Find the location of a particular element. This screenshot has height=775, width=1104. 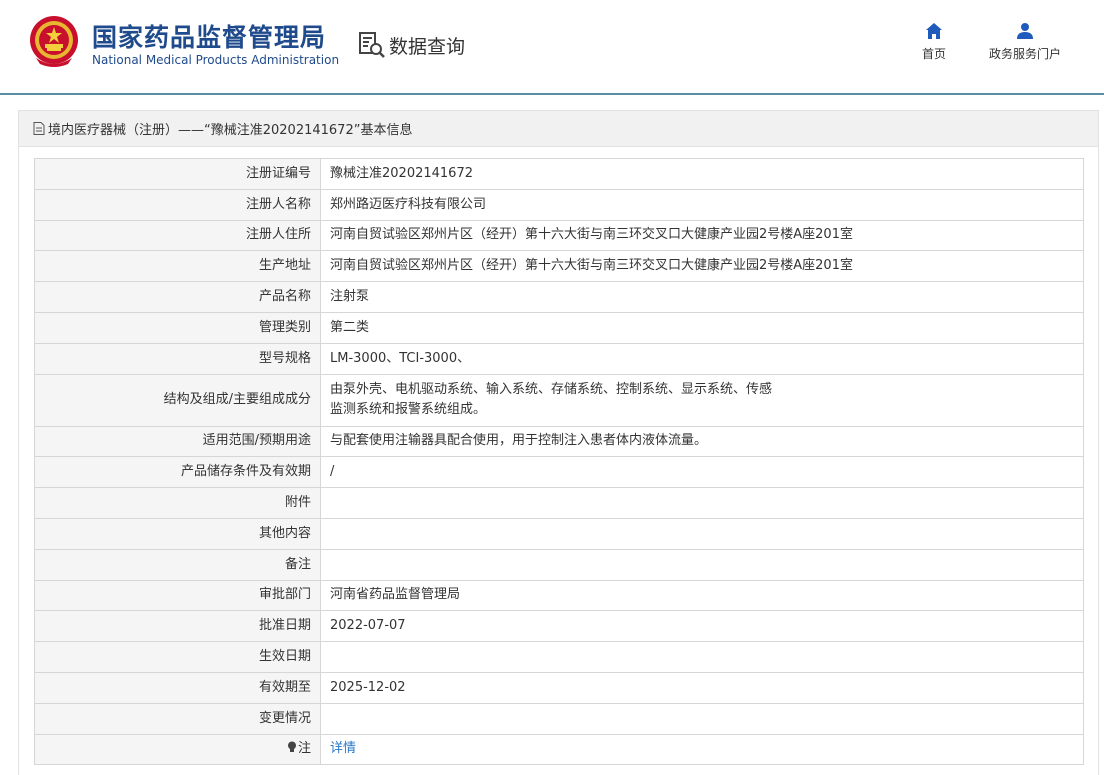

row-key: 有效期至 is located at coordinates (177, 687).